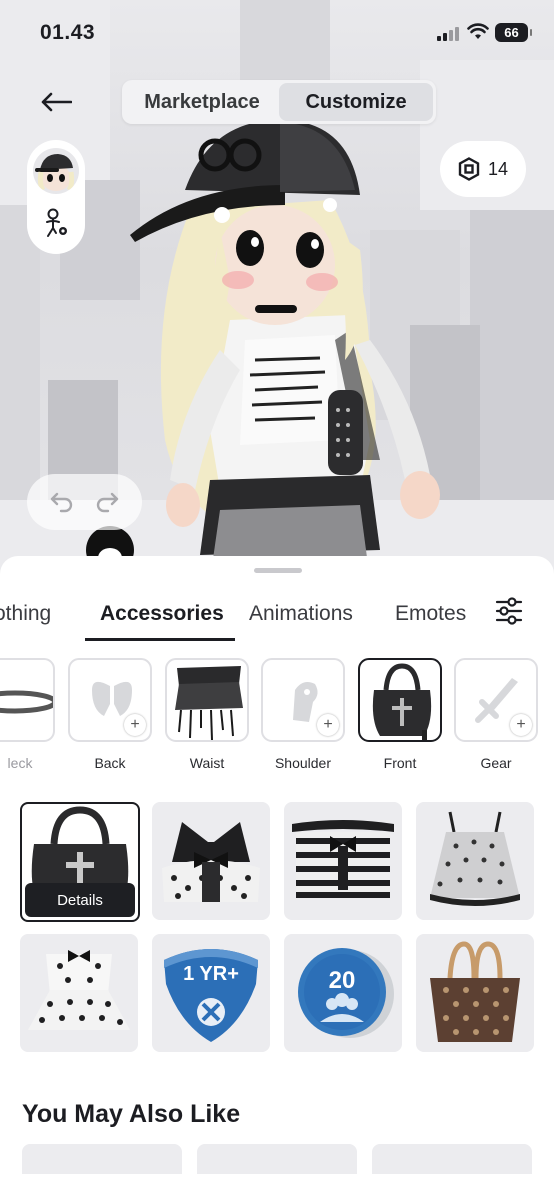 This screenshot has height=1199, width=554. I want to click on subcat-back: + Back, so click(110, 714).